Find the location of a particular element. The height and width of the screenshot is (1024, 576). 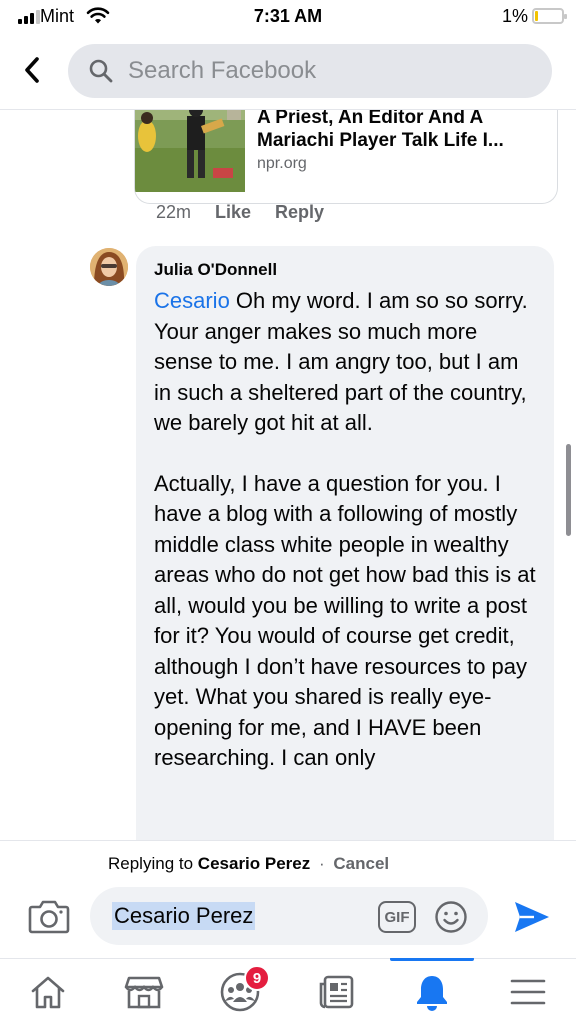

search-header is located at coordinates (288, 72).